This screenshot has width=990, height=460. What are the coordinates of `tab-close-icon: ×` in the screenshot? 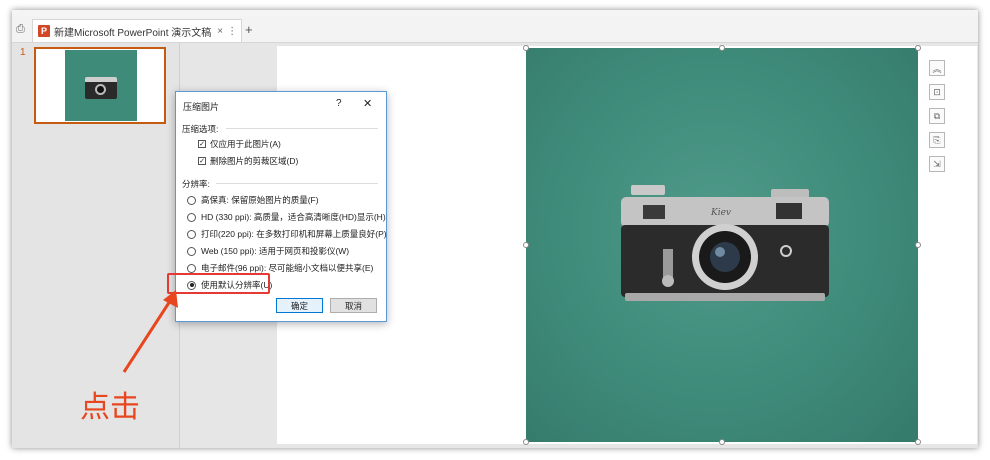 It's located at (220, 31).